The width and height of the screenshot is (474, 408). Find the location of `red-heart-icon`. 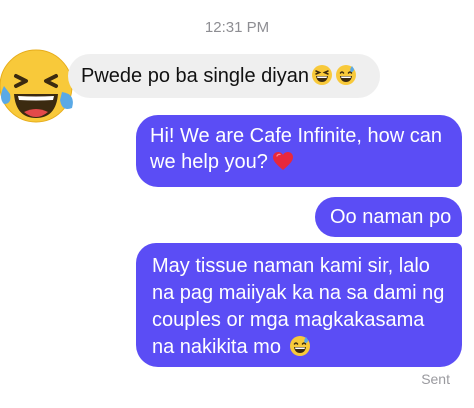

red-heart-icon is located at coordinates (282, 161).